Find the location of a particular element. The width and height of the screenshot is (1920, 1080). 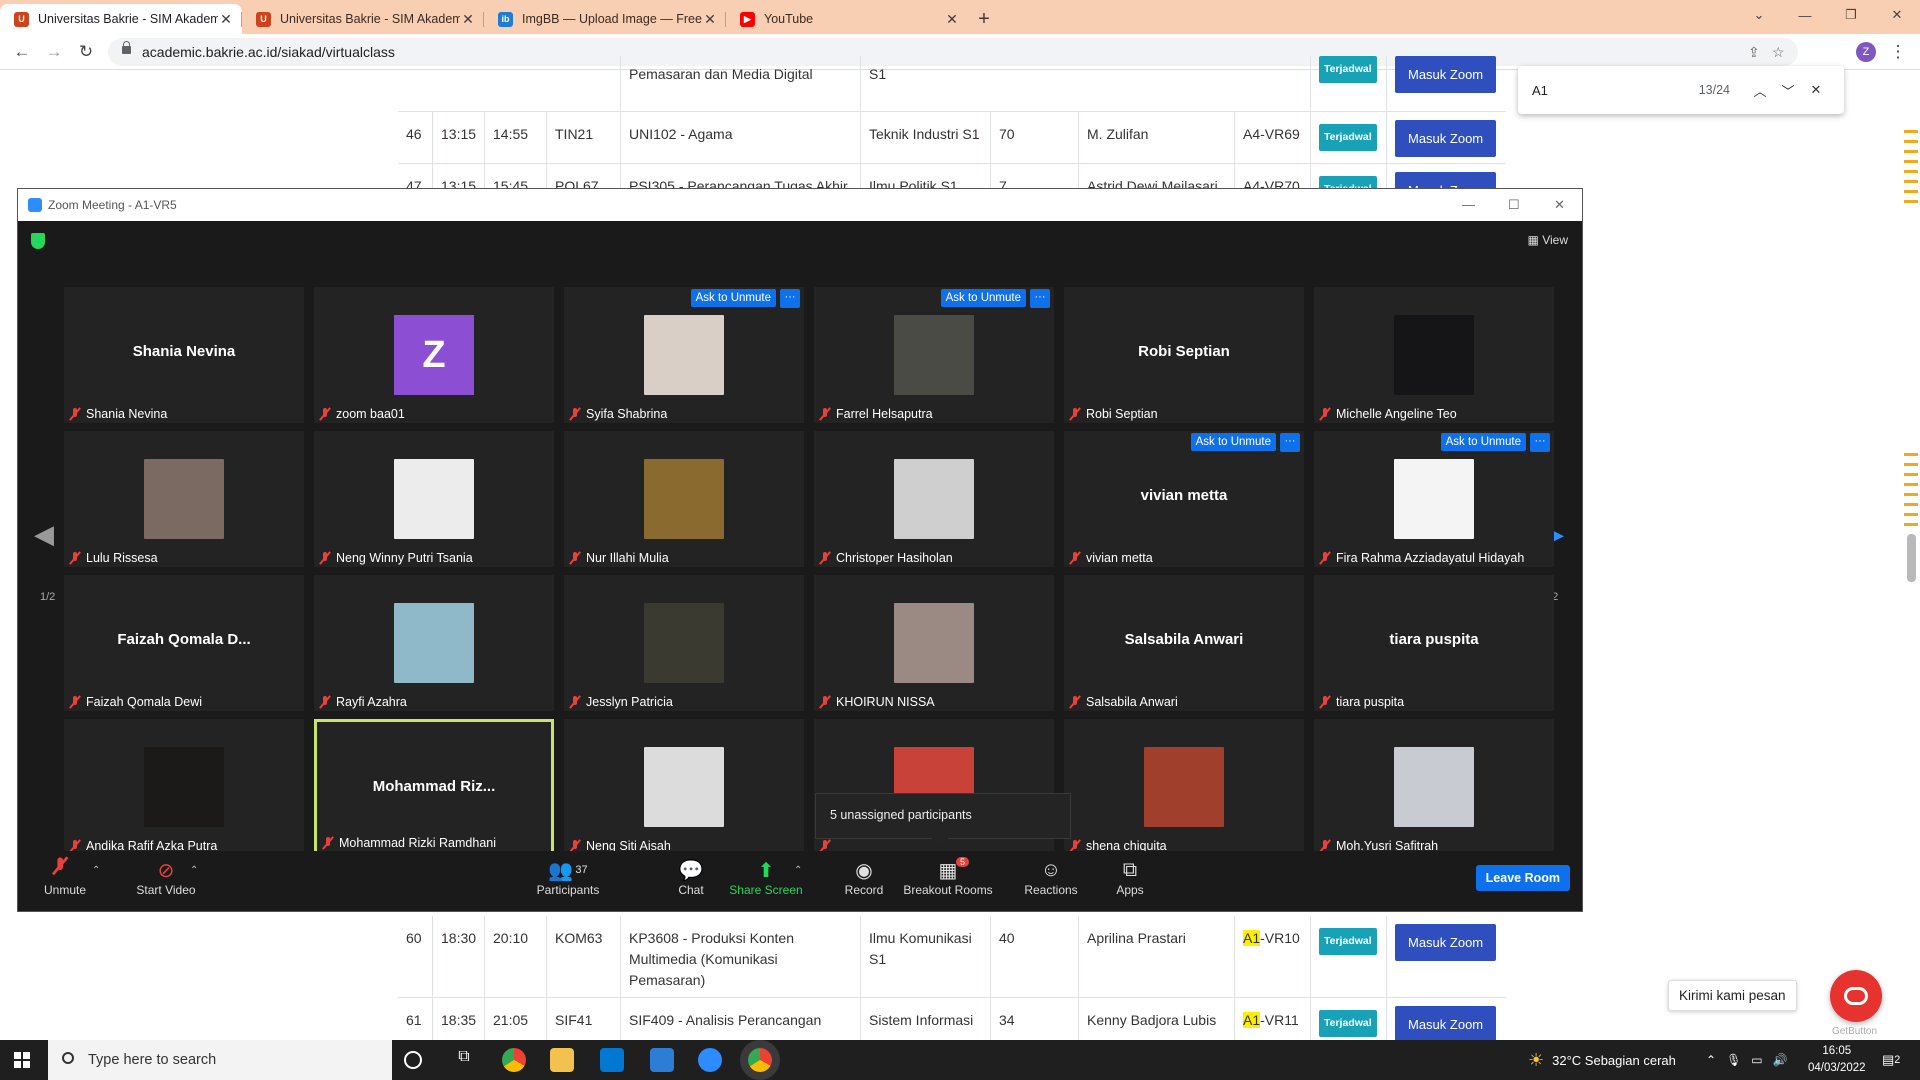

breakout-rooms-button: ▦ 5 Breakout Rooms is located at coordinates (948, 877).